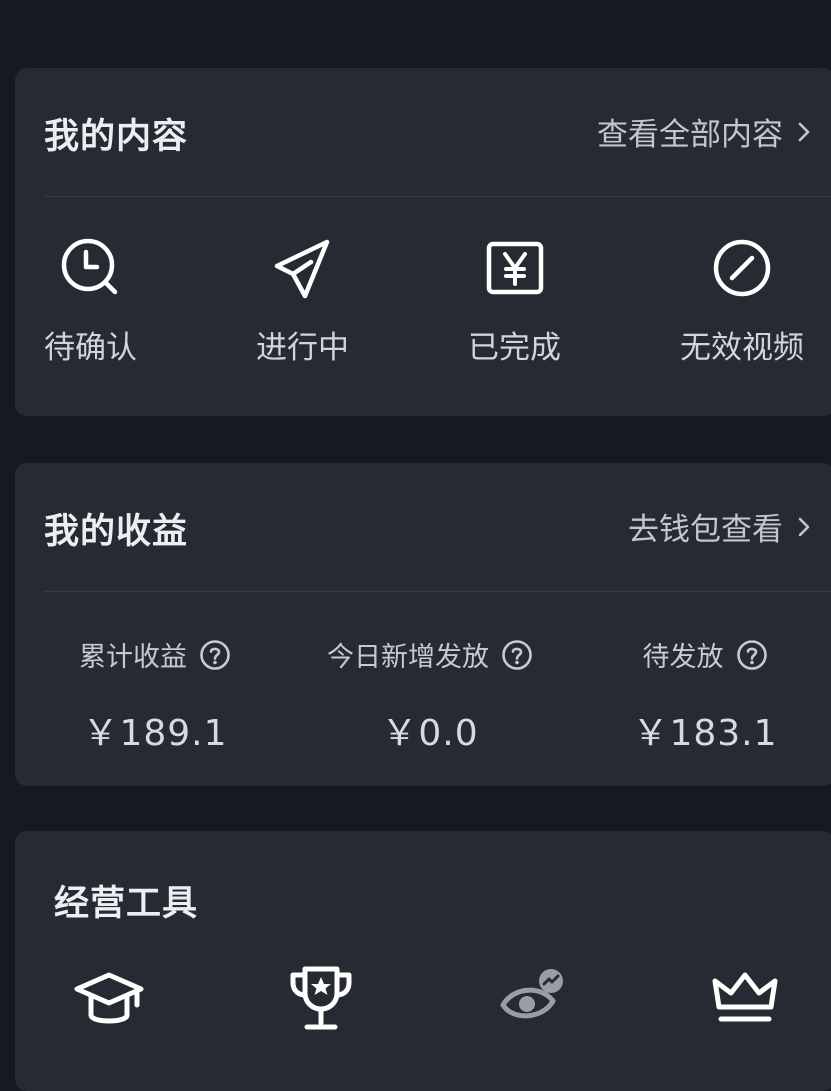 This screenshot has width=831, height=1091. What do you see at coordinates (742, 348) in the screenshot?
I see `status-invalid-video-label: 无效视频` at bounding box center [742, 348].